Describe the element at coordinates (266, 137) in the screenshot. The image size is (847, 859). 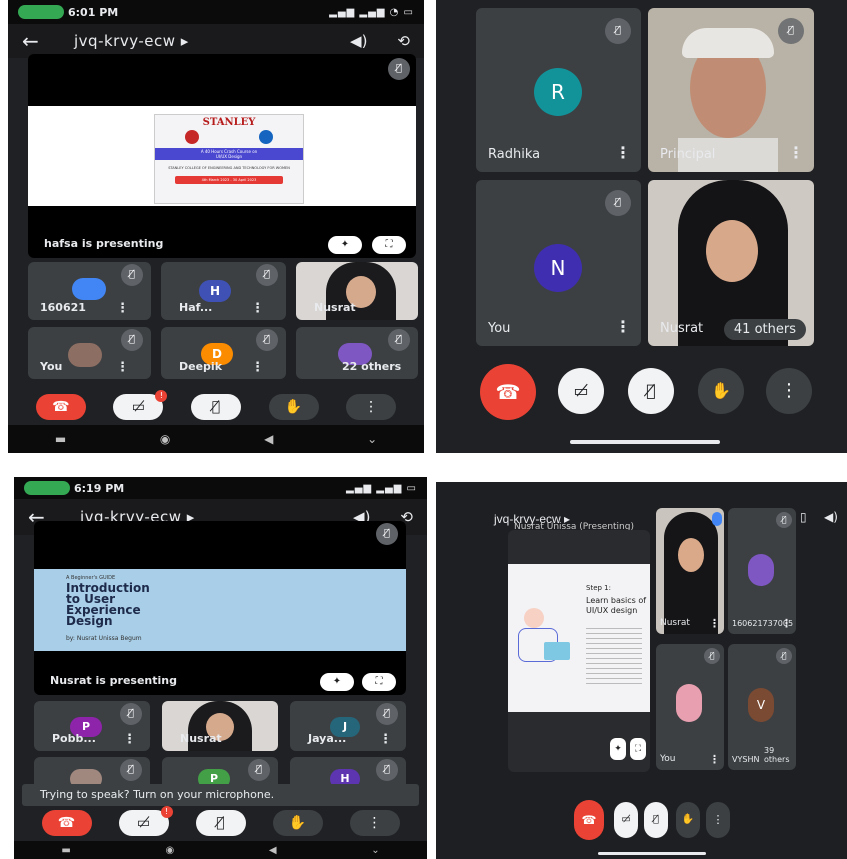
I see `council-logo-icon` at that location.